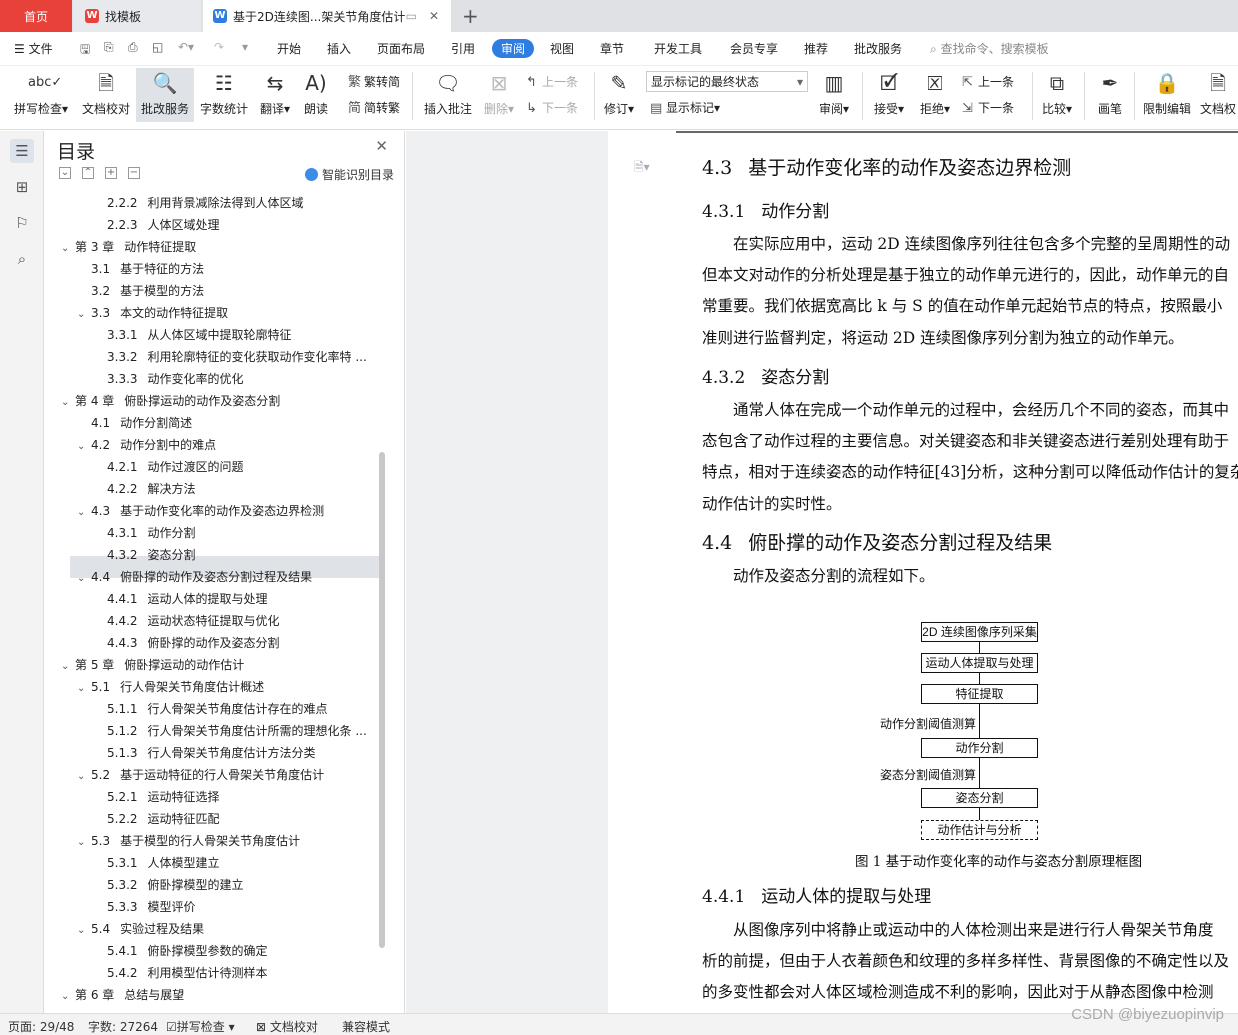 This screenshot has height=1035, width=1238. What do you see at coordinates (240, 599) in the screenshot?
I see `toc-item: 4.4.1 运动人体的提取与处理` at bounding box center [240, 599].